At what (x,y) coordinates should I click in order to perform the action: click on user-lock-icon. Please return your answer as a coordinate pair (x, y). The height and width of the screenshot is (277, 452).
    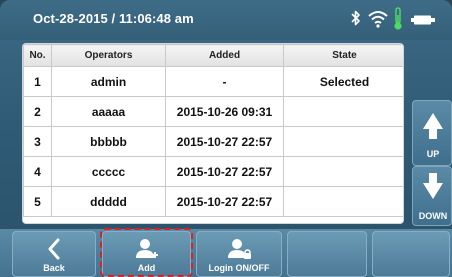
    Looking at the image, I should click on (239, 251).